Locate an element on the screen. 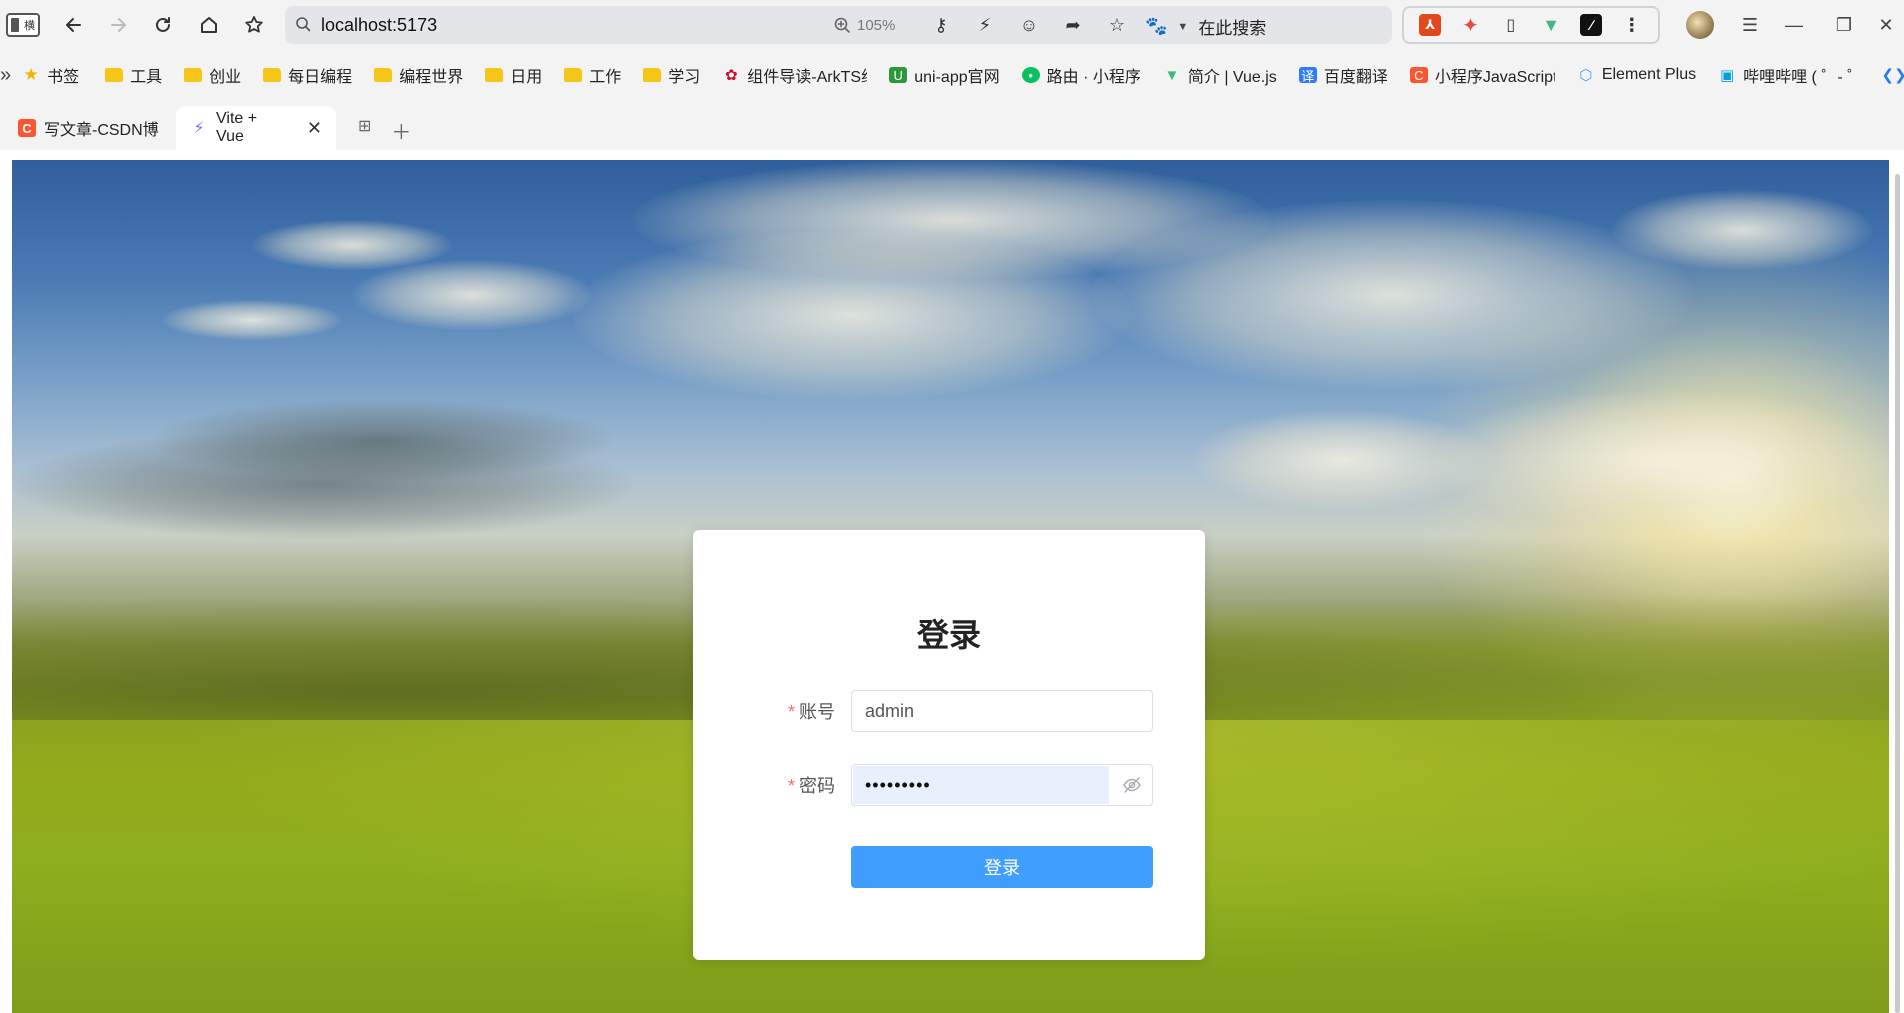 The width and height of the screenshot is (1904, 1013). bookmark-item: ★ 书签 is located at coordinates (50, 75).